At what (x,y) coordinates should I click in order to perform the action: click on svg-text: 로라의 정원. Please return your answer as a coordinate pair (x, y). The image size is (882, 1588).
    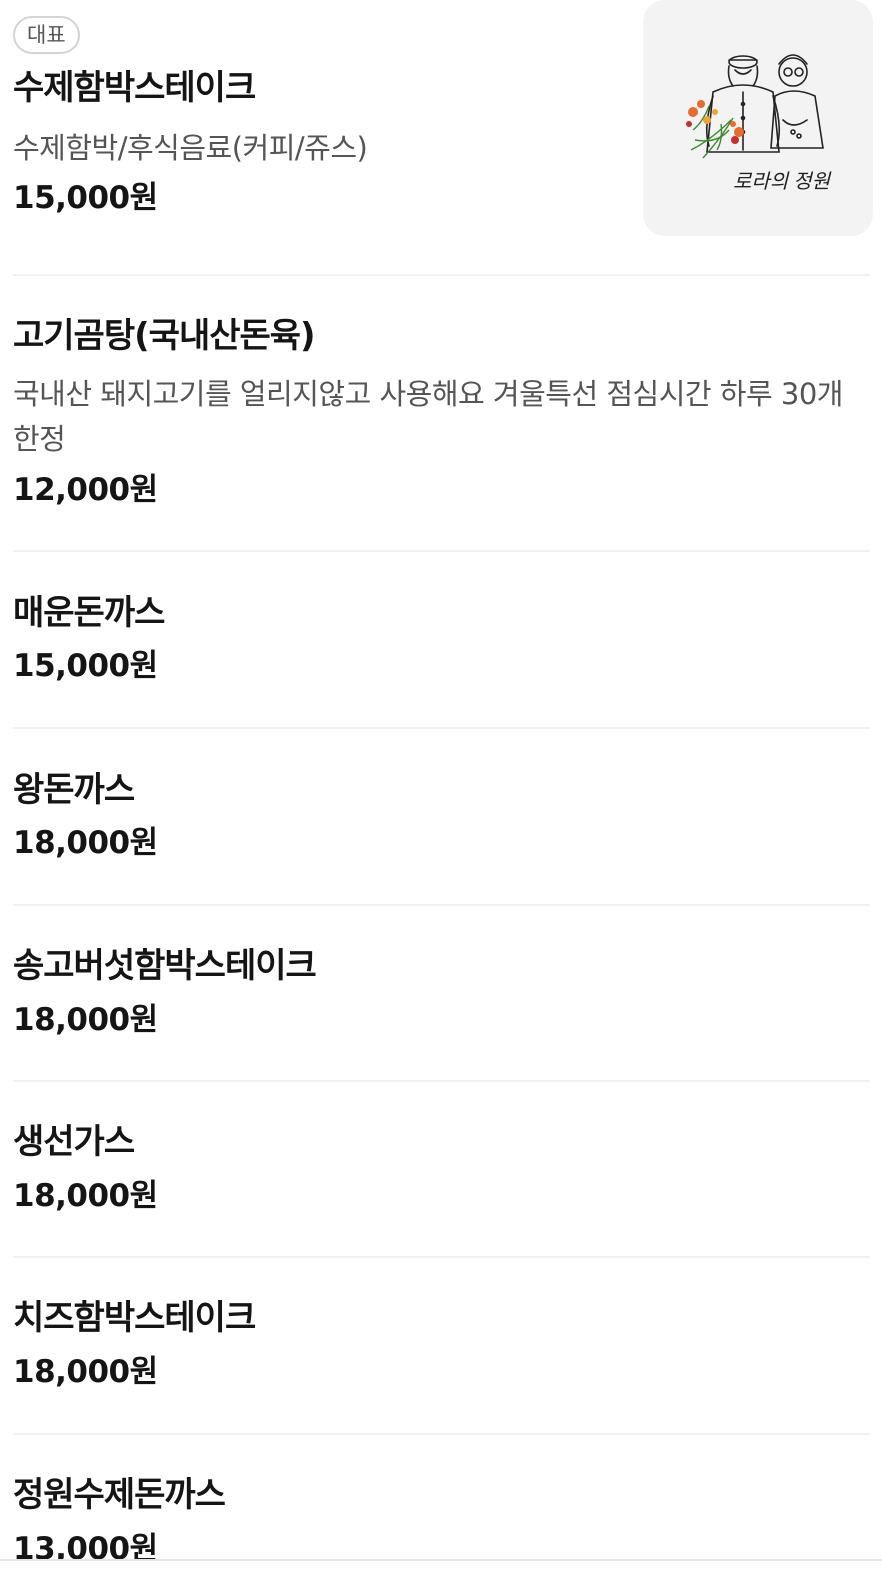
    Looking at the image, I should click on (782, 182).